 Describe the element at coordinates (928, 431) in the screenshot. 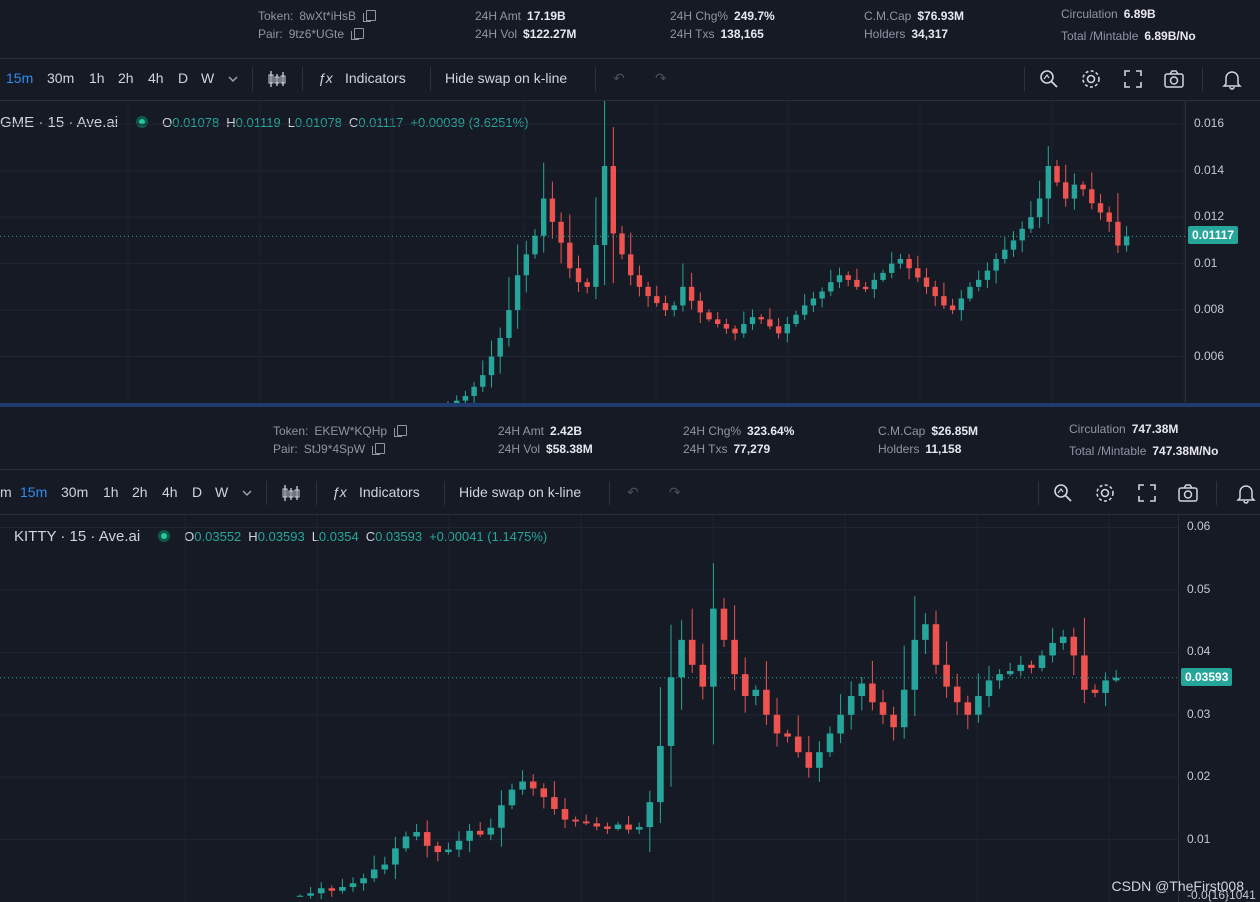

I see `cap-stat: C.M.Cap $26.85M` at that location.